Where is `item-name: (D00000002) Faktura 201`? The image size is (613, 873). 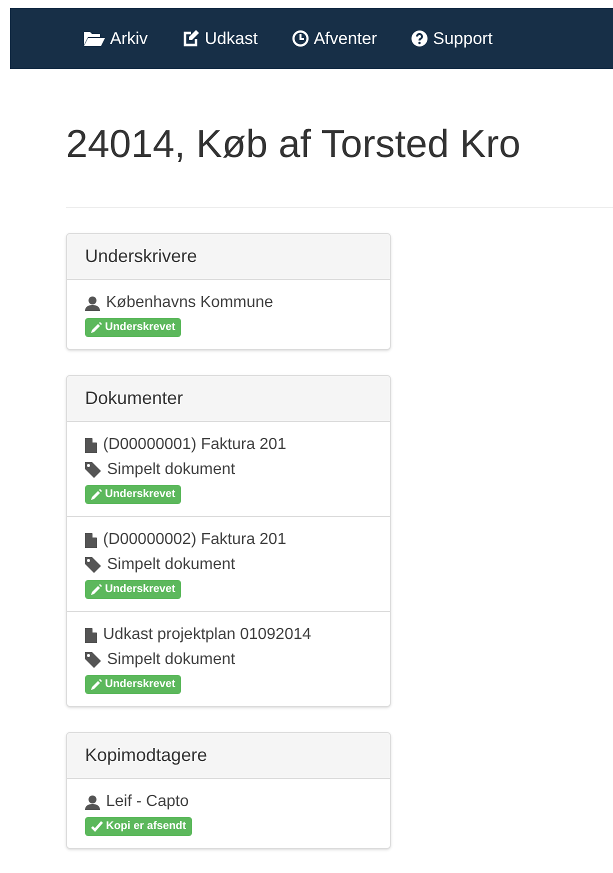 item-name: (D00000002) Faktura 201 is located at coordinates (194, 540).